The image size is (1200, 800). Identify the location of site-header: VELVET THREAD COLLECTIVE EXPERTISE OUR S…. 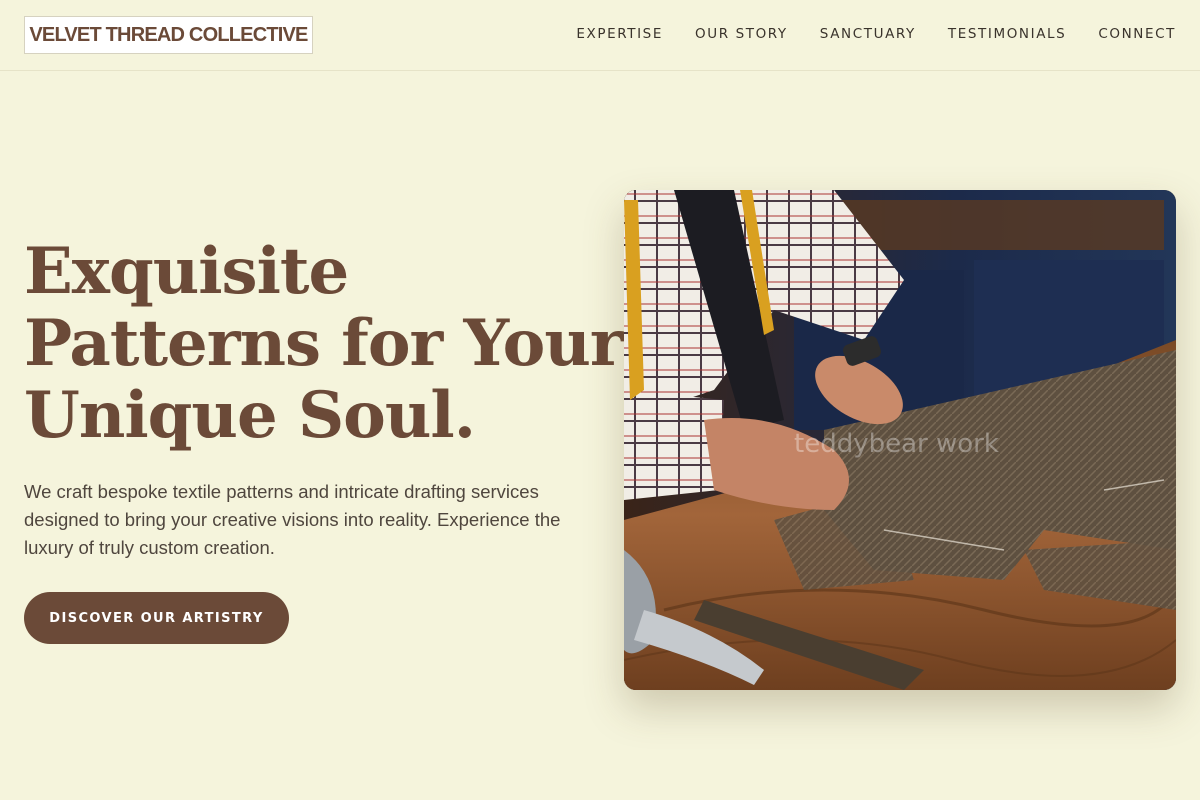
(600, 35).